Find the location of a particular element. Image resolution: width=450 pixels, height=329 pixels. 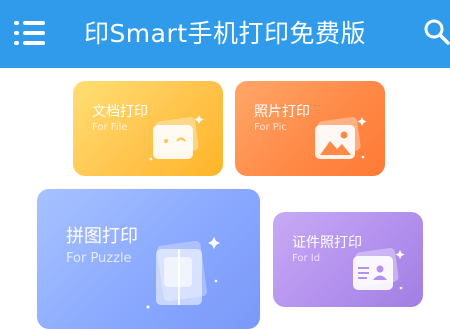

photo-print-card: 照片打印 For Pic is located at coordinates (310, 128).